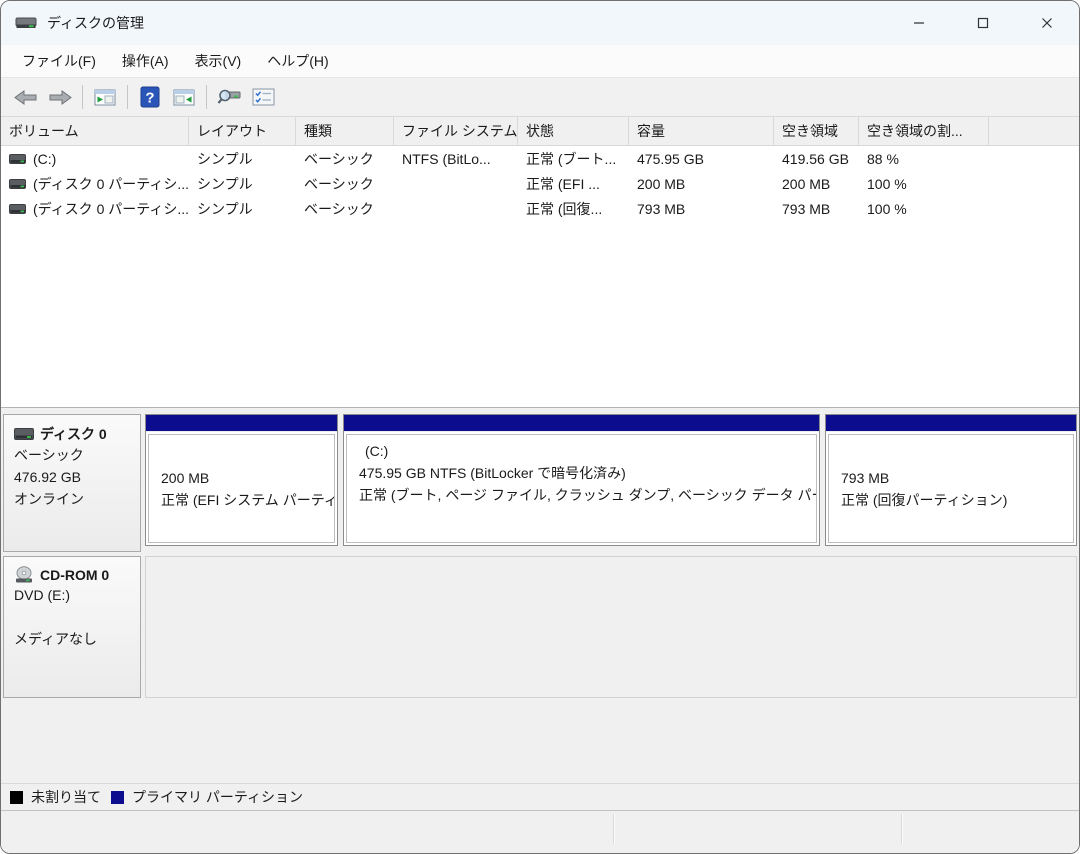  I want to click on disk0-size: 476.92 GB, so click(47, 477).